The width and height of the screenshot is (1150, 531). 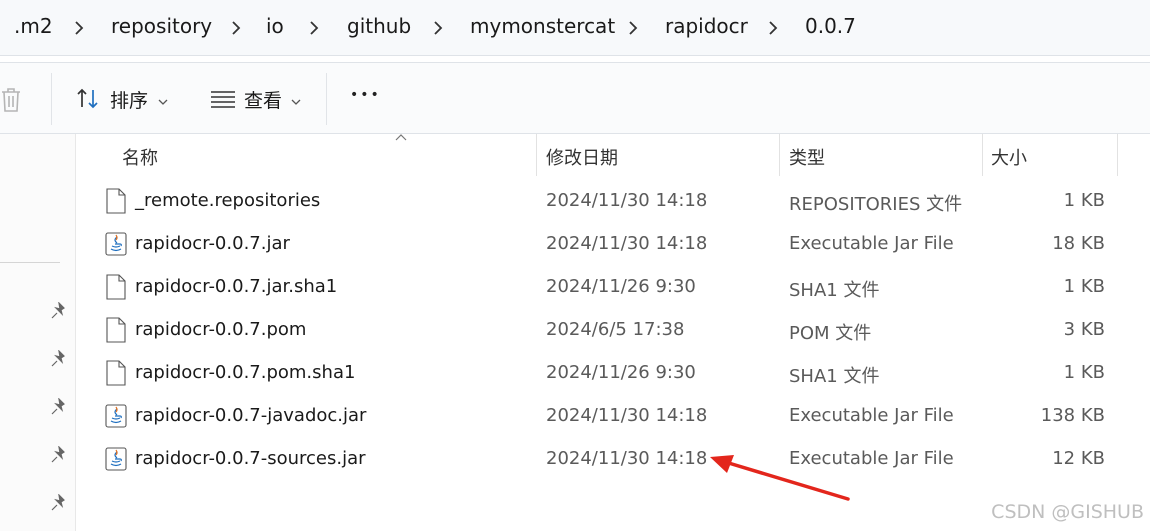 I want to click on file-type: REPOSITORIES 文件, so click(x=876, y=204).